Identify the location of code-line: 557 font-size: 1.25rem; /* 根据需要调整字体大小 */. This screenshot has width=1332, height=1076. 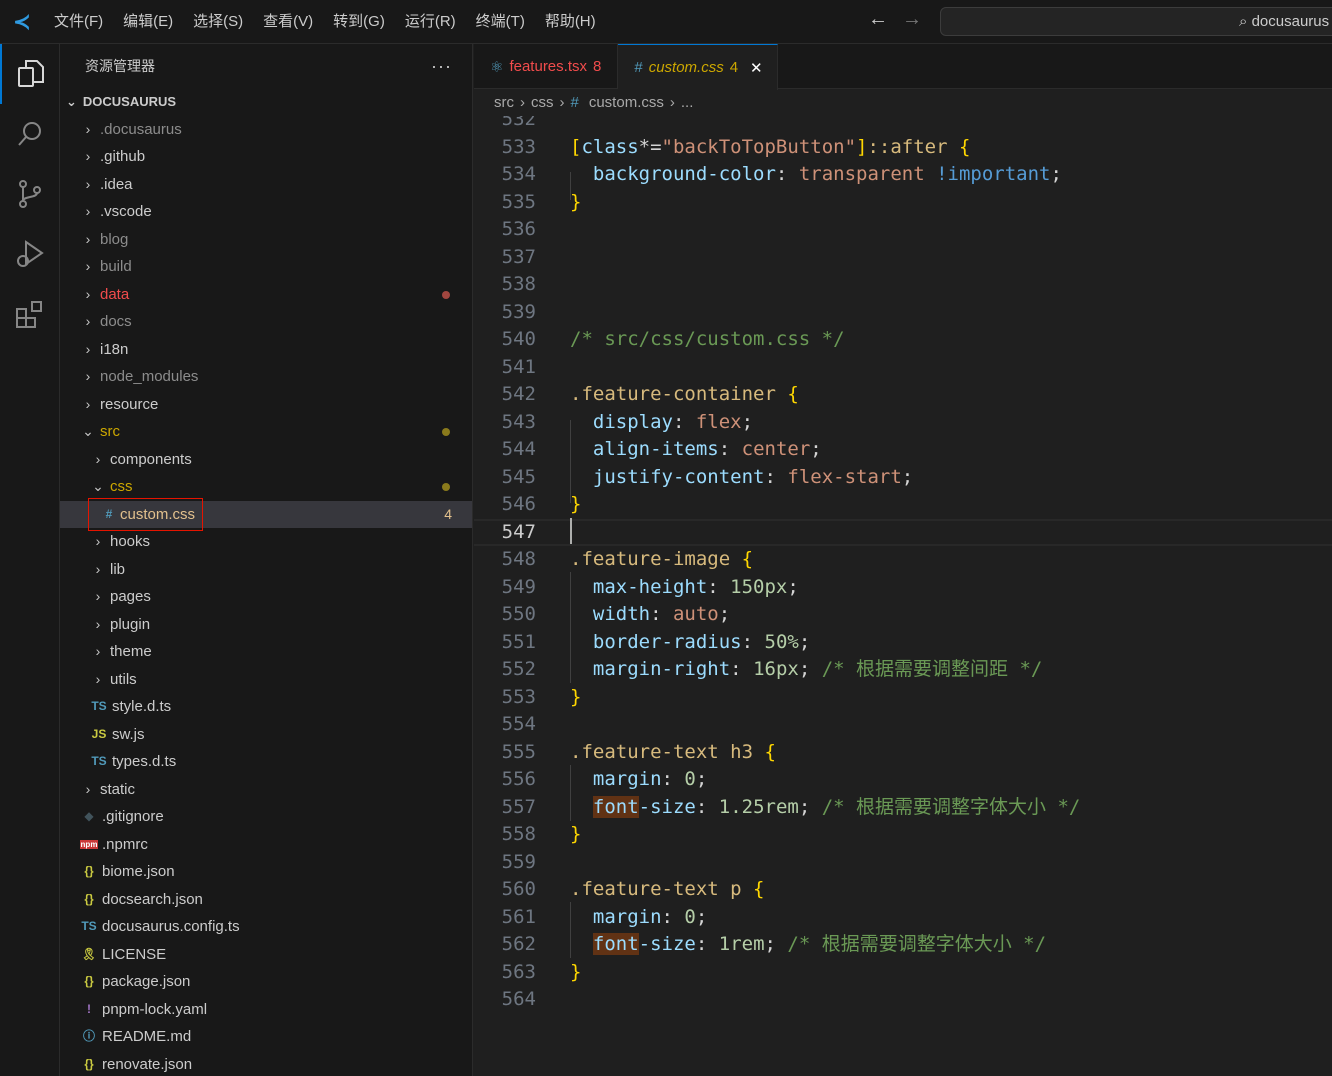
(903, 808).